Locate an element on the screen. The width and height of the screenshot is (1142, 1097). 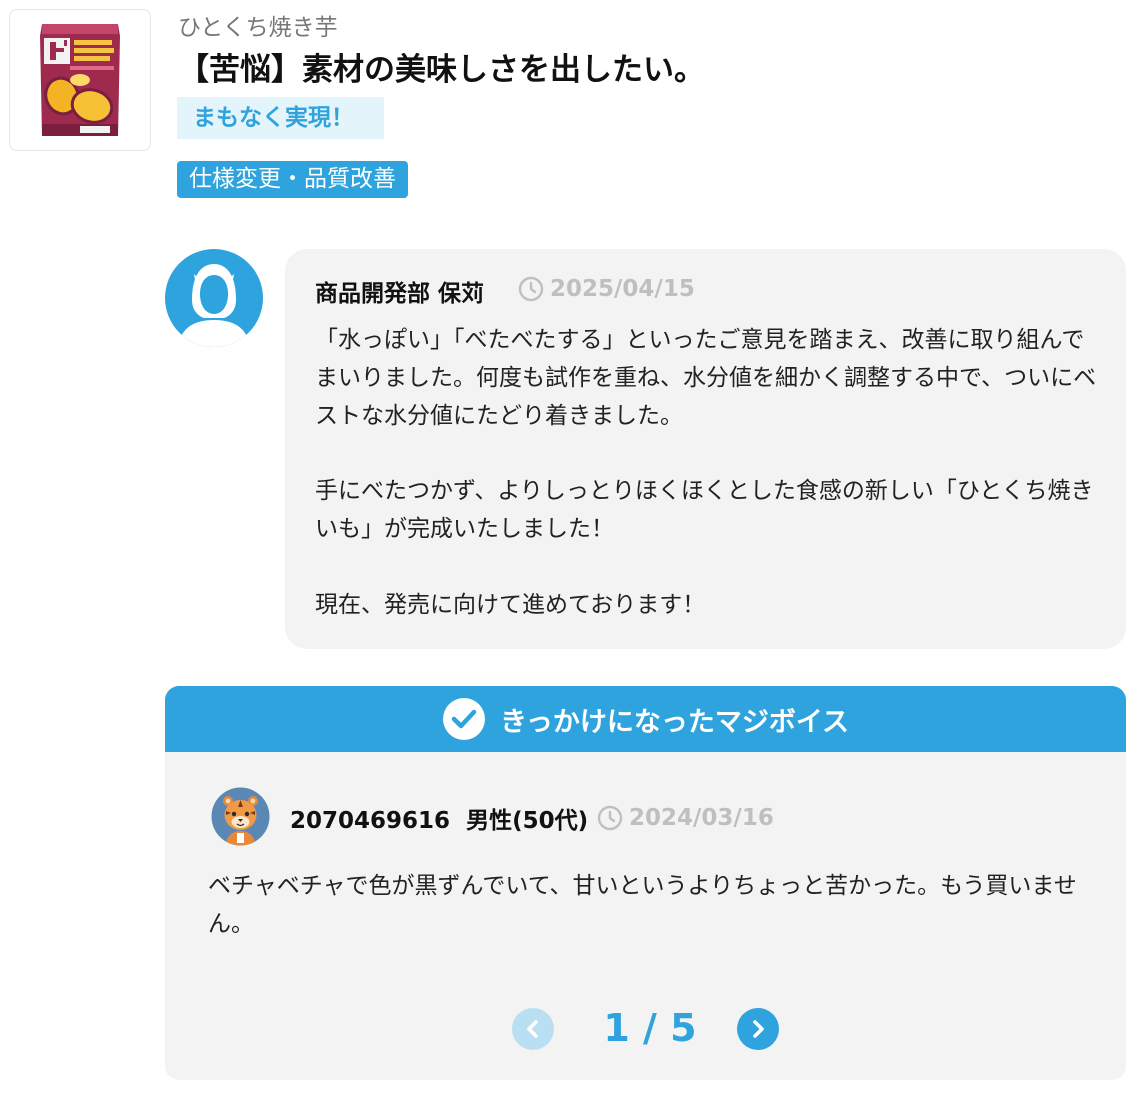
reply-date: 2025/04/15 is located at coordinates (606, 289).